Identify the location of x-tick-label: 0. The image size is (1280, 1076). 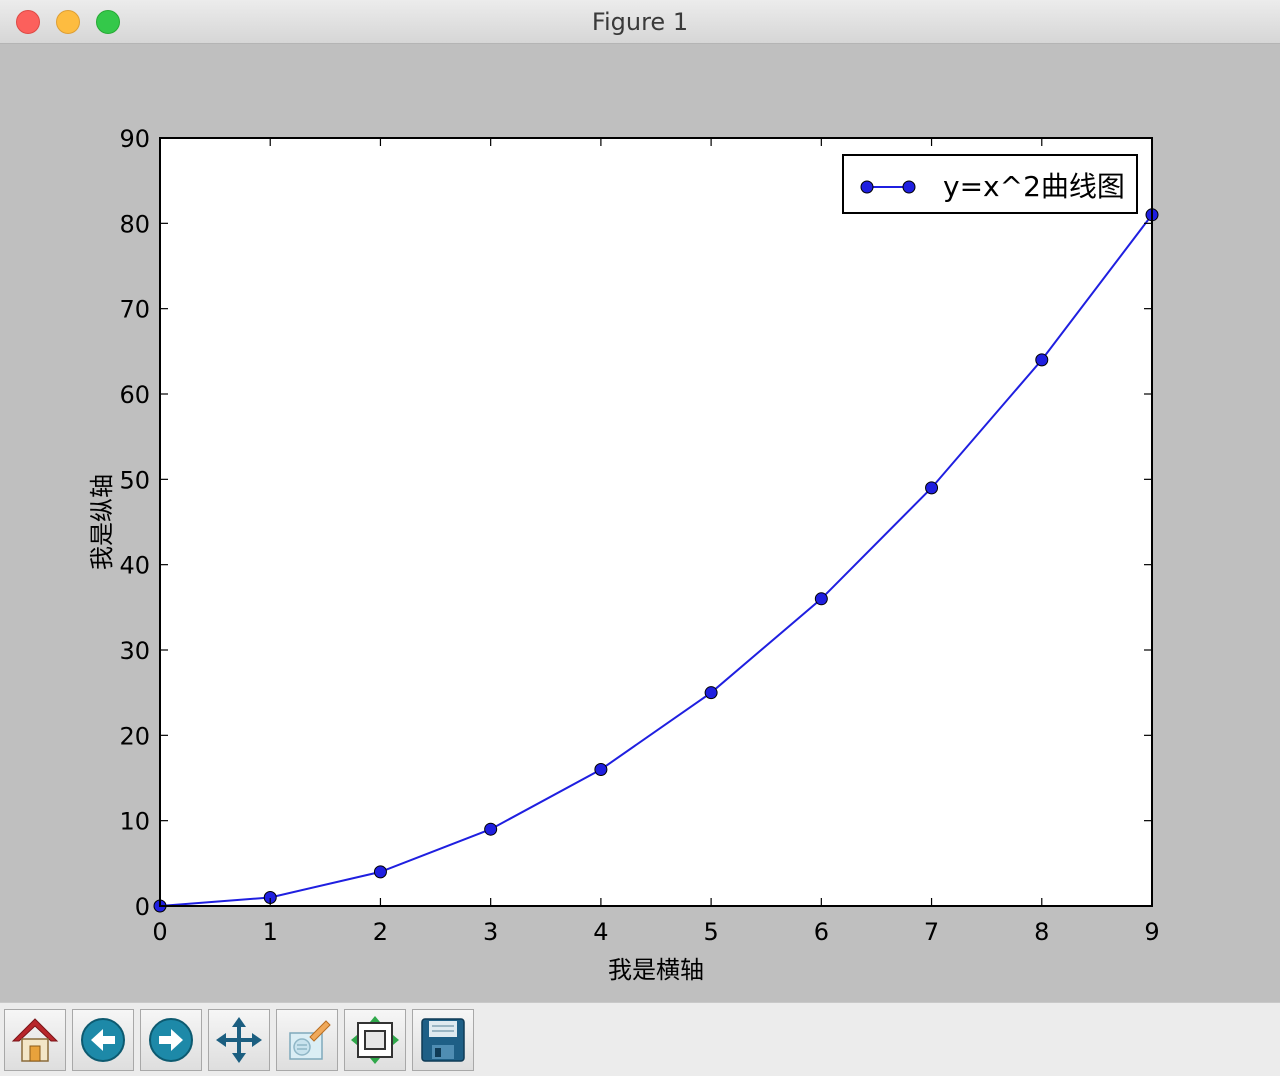
(159, 932).